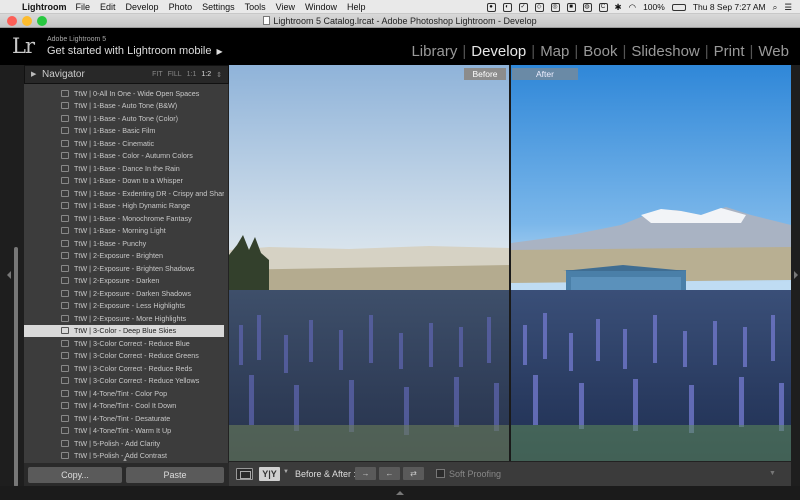 The image size is (800, 500). What do you see at coordinates (108, 7) in the screenshot?
I see `menu-edit: Edit` at bounding box center [108, 7].